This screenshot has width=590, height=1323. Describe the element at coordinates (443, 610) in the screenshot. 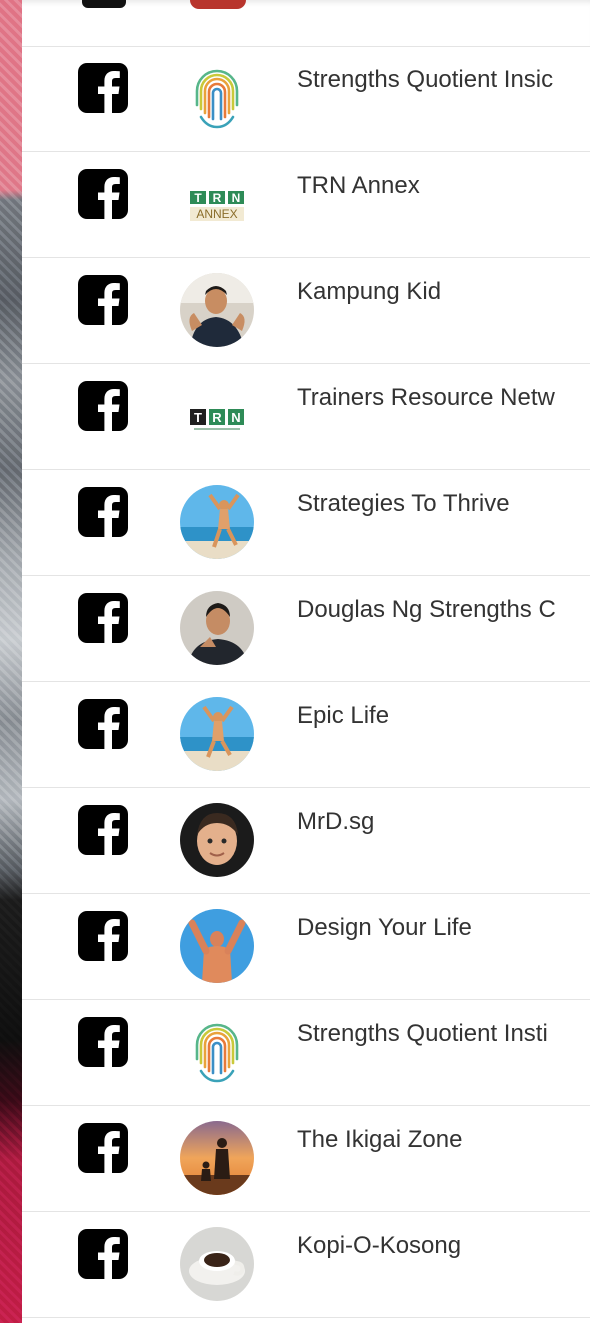

I see `page-name: Douglas Ng Strengths C` at that location.